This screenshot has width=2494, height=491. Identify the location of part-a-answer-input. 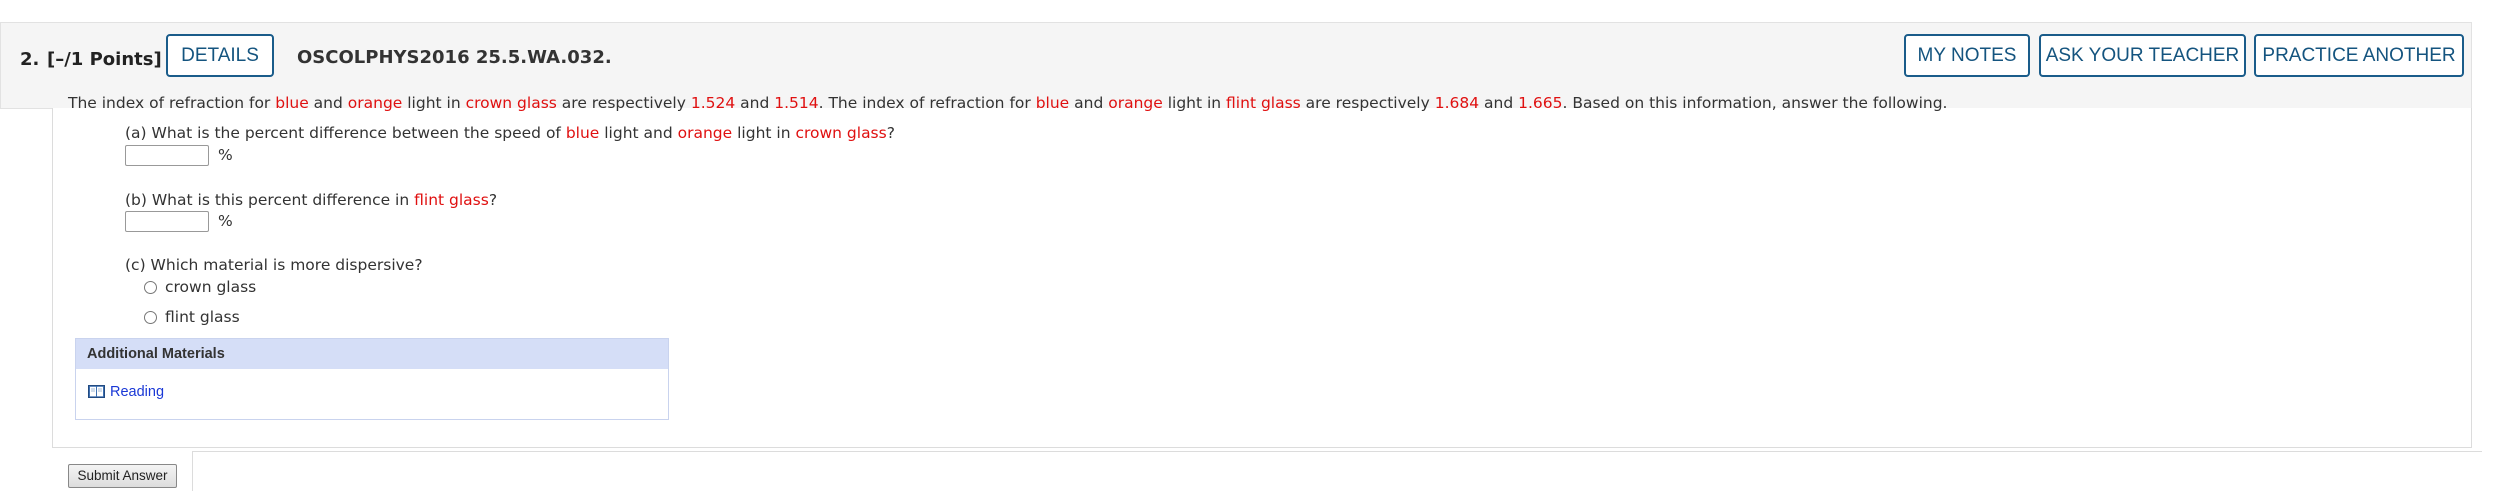
(167, 155).